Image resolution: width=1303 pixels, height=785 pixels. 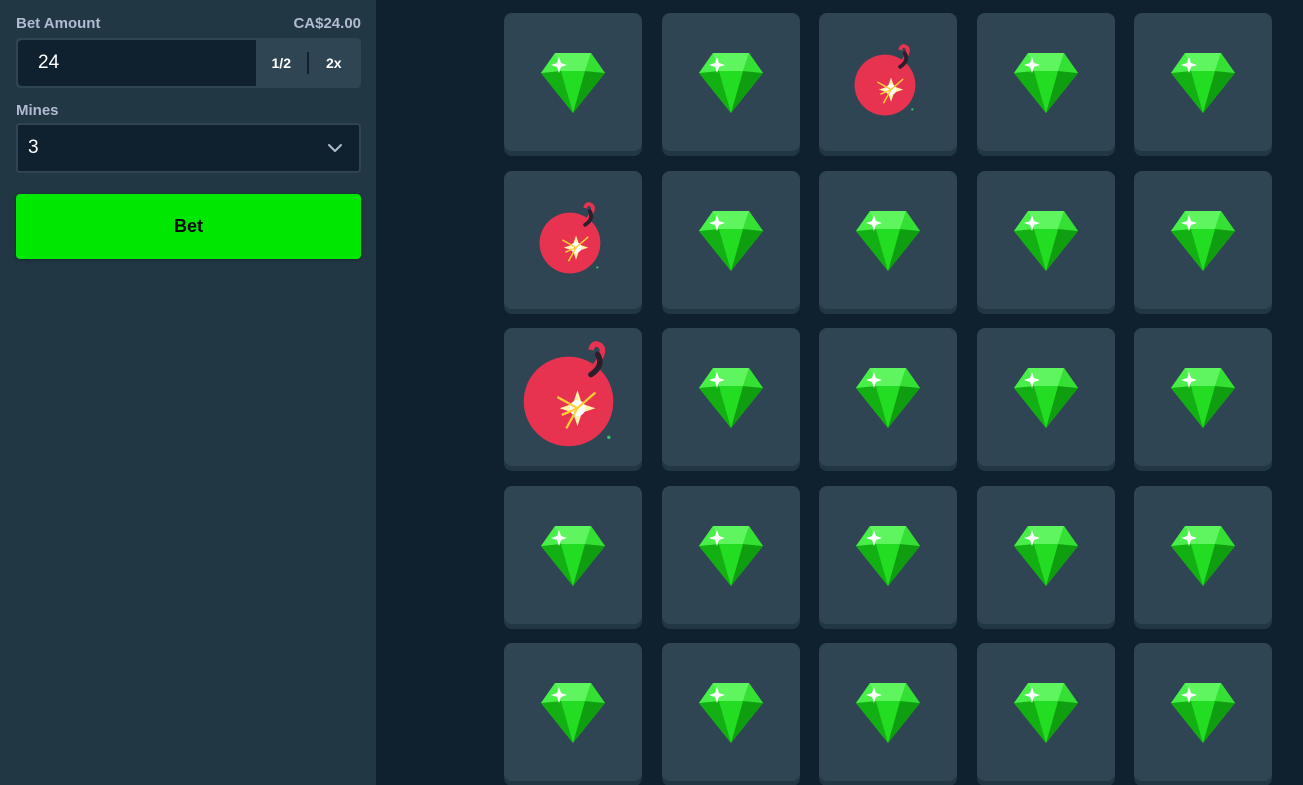 I want to click on chevron-down-icon, so click(x=335, y=148).